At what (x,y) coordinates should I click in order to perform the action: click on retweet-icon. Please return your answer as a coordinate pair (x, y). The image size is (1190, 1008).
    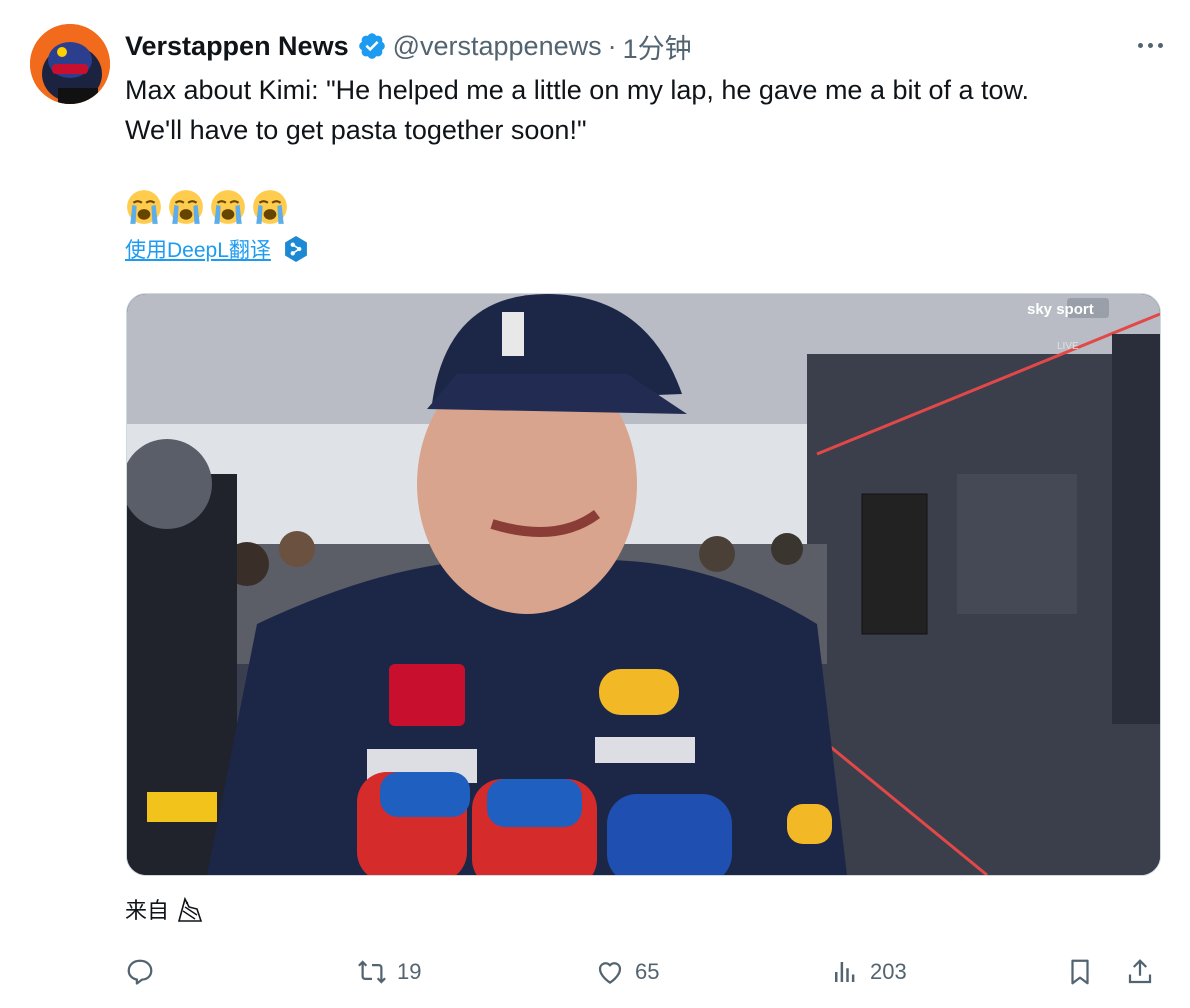
    Looking at the image, I should click on (372, 972).